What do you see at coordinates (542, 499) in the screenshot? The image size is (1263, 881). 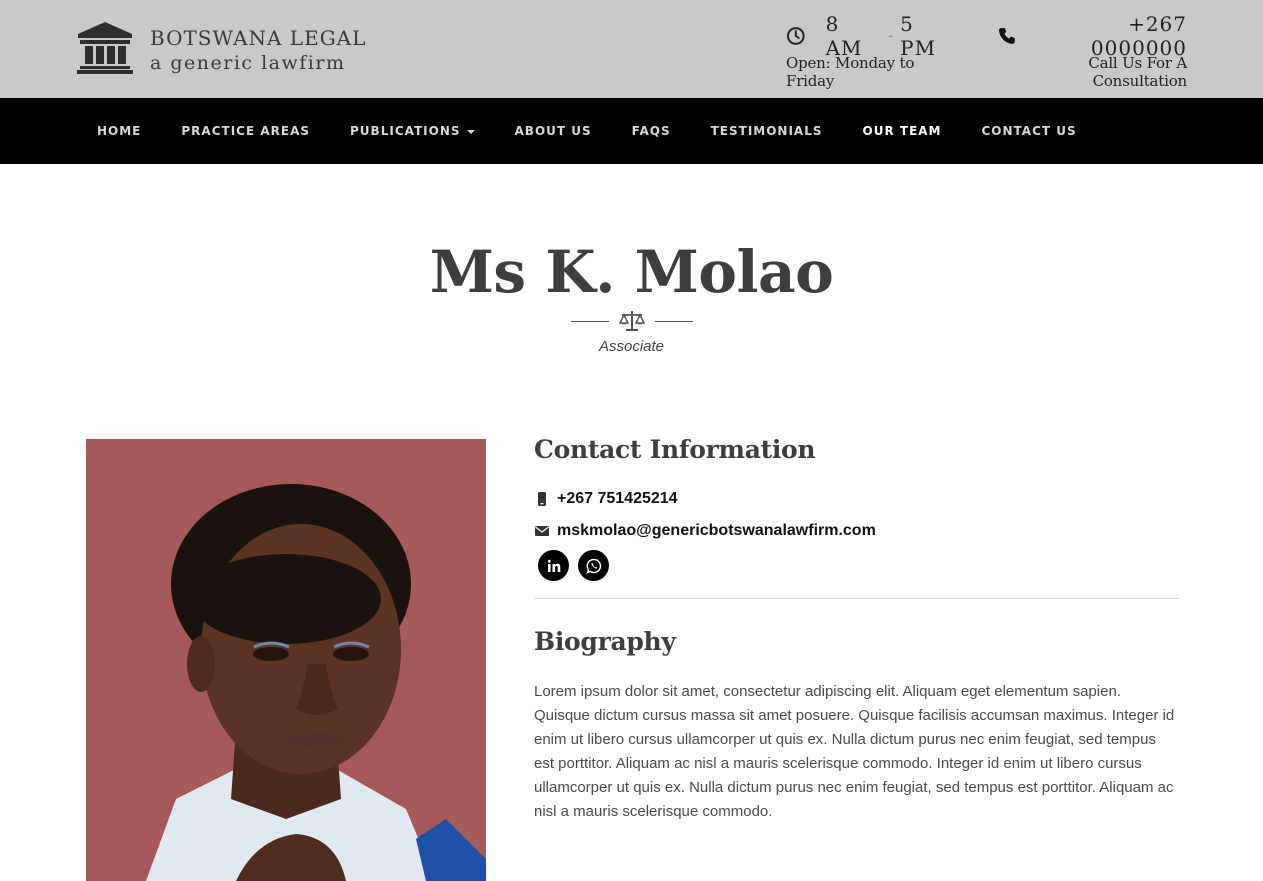 I see `mobile-phone-icon` at bounding box center [542, 499].